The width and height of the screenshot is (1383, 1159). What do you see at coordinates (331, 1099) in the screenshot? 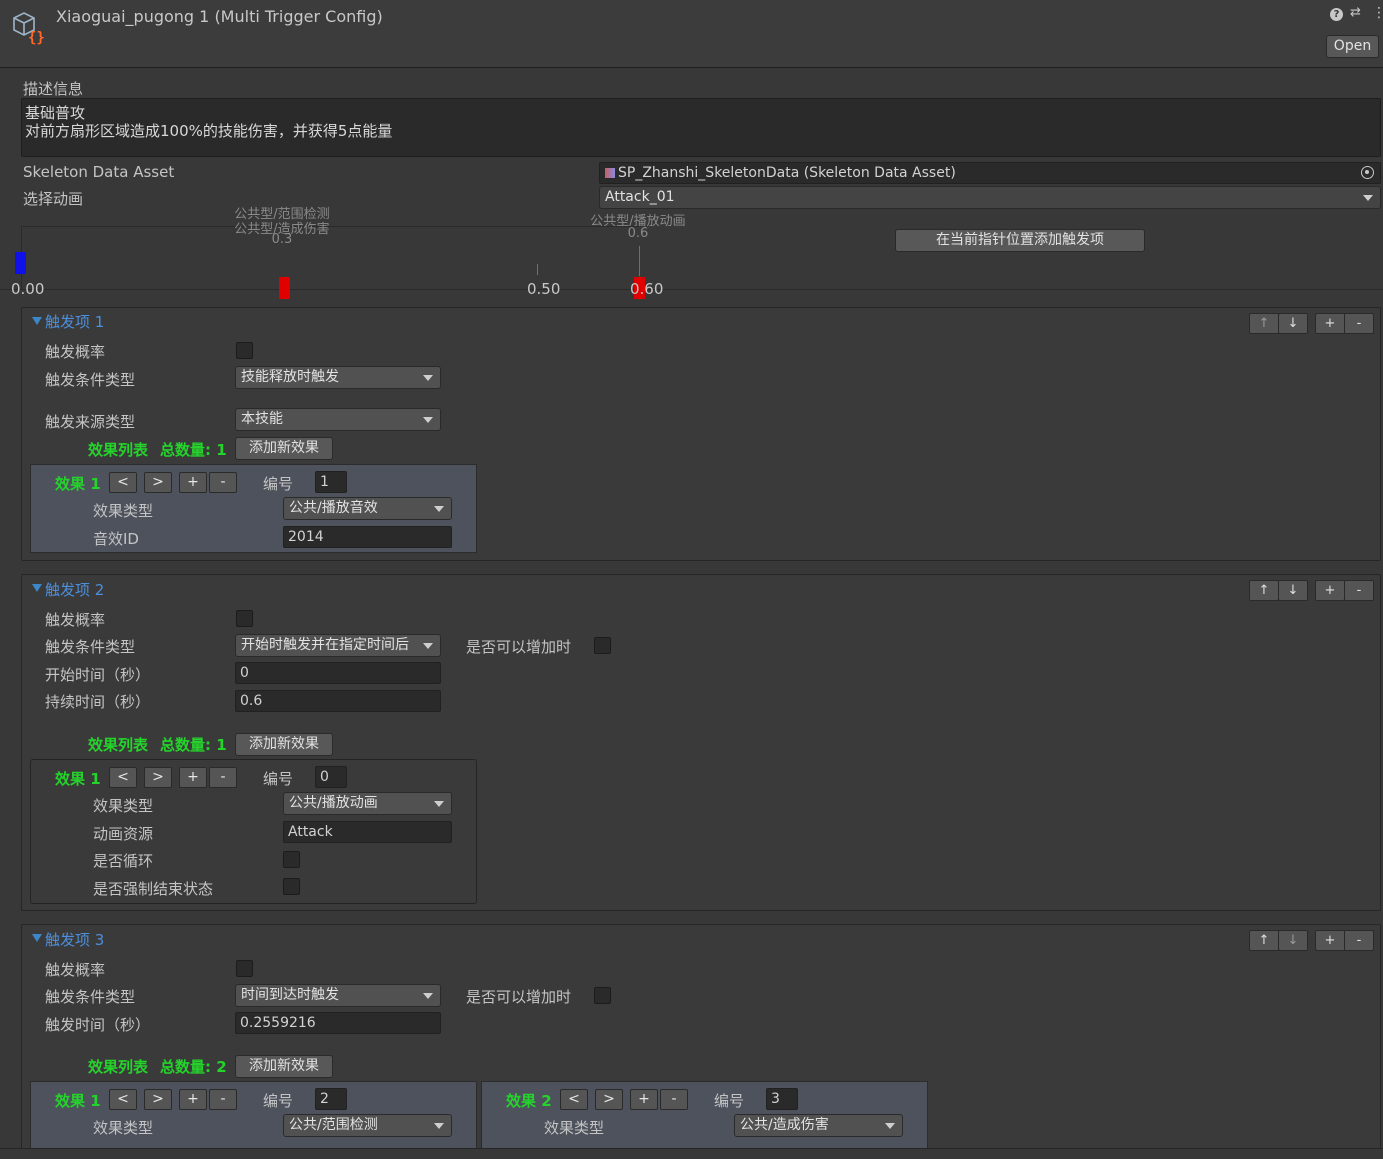
I see `effect-id-field: 2` at bounding box center [331, 1099].